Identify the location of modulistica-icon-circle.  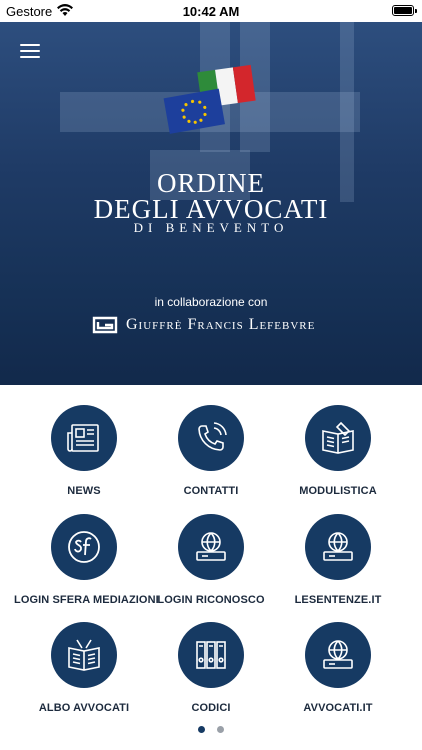
(338, 438).